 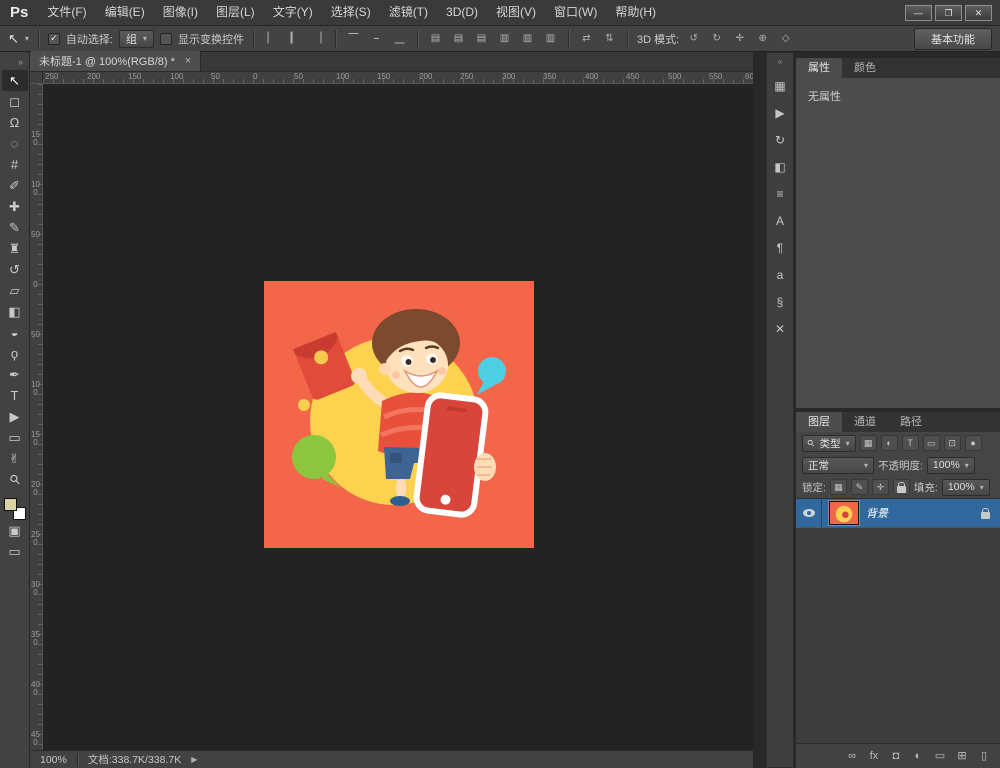 I want to click on tab-properties: 属性, so click(x=819, y=68).